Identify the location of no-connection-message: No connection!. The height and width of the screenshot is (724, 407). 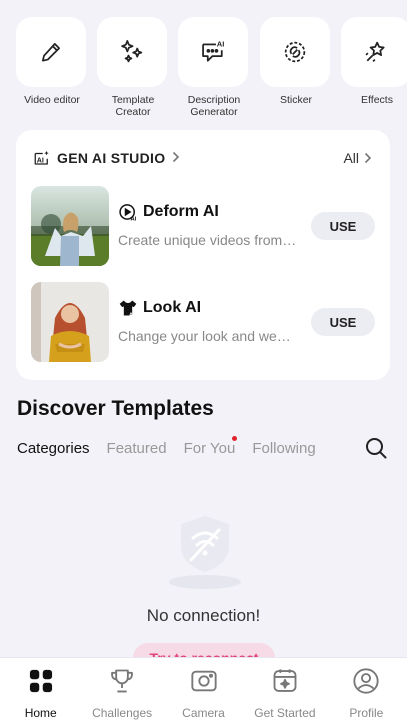
(203, 615).